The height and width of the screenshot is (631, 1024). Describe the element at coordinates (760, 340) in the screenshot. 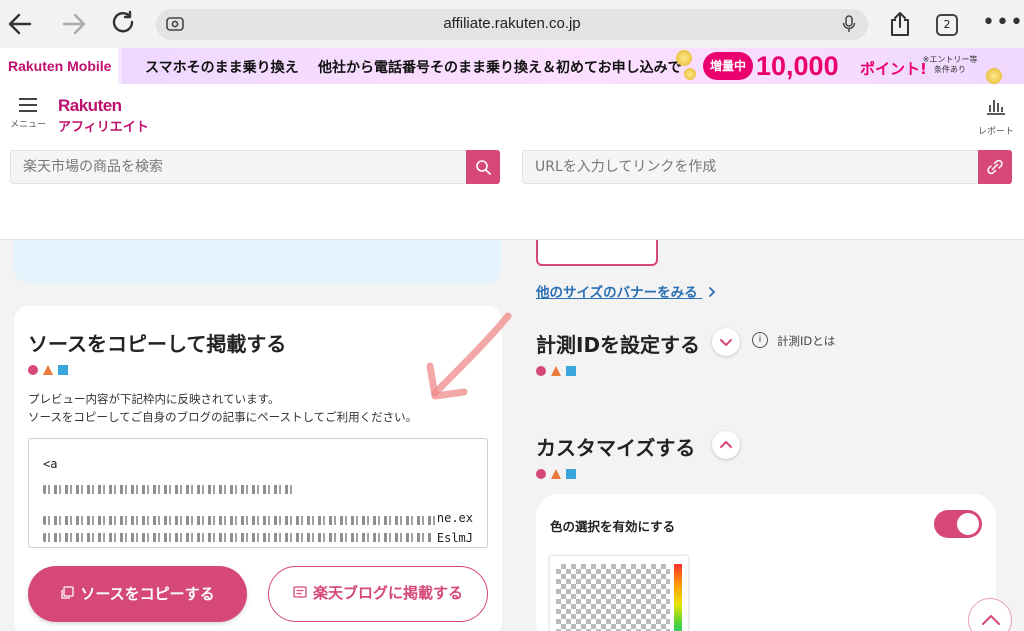

I see `info-icon: i` at that location.